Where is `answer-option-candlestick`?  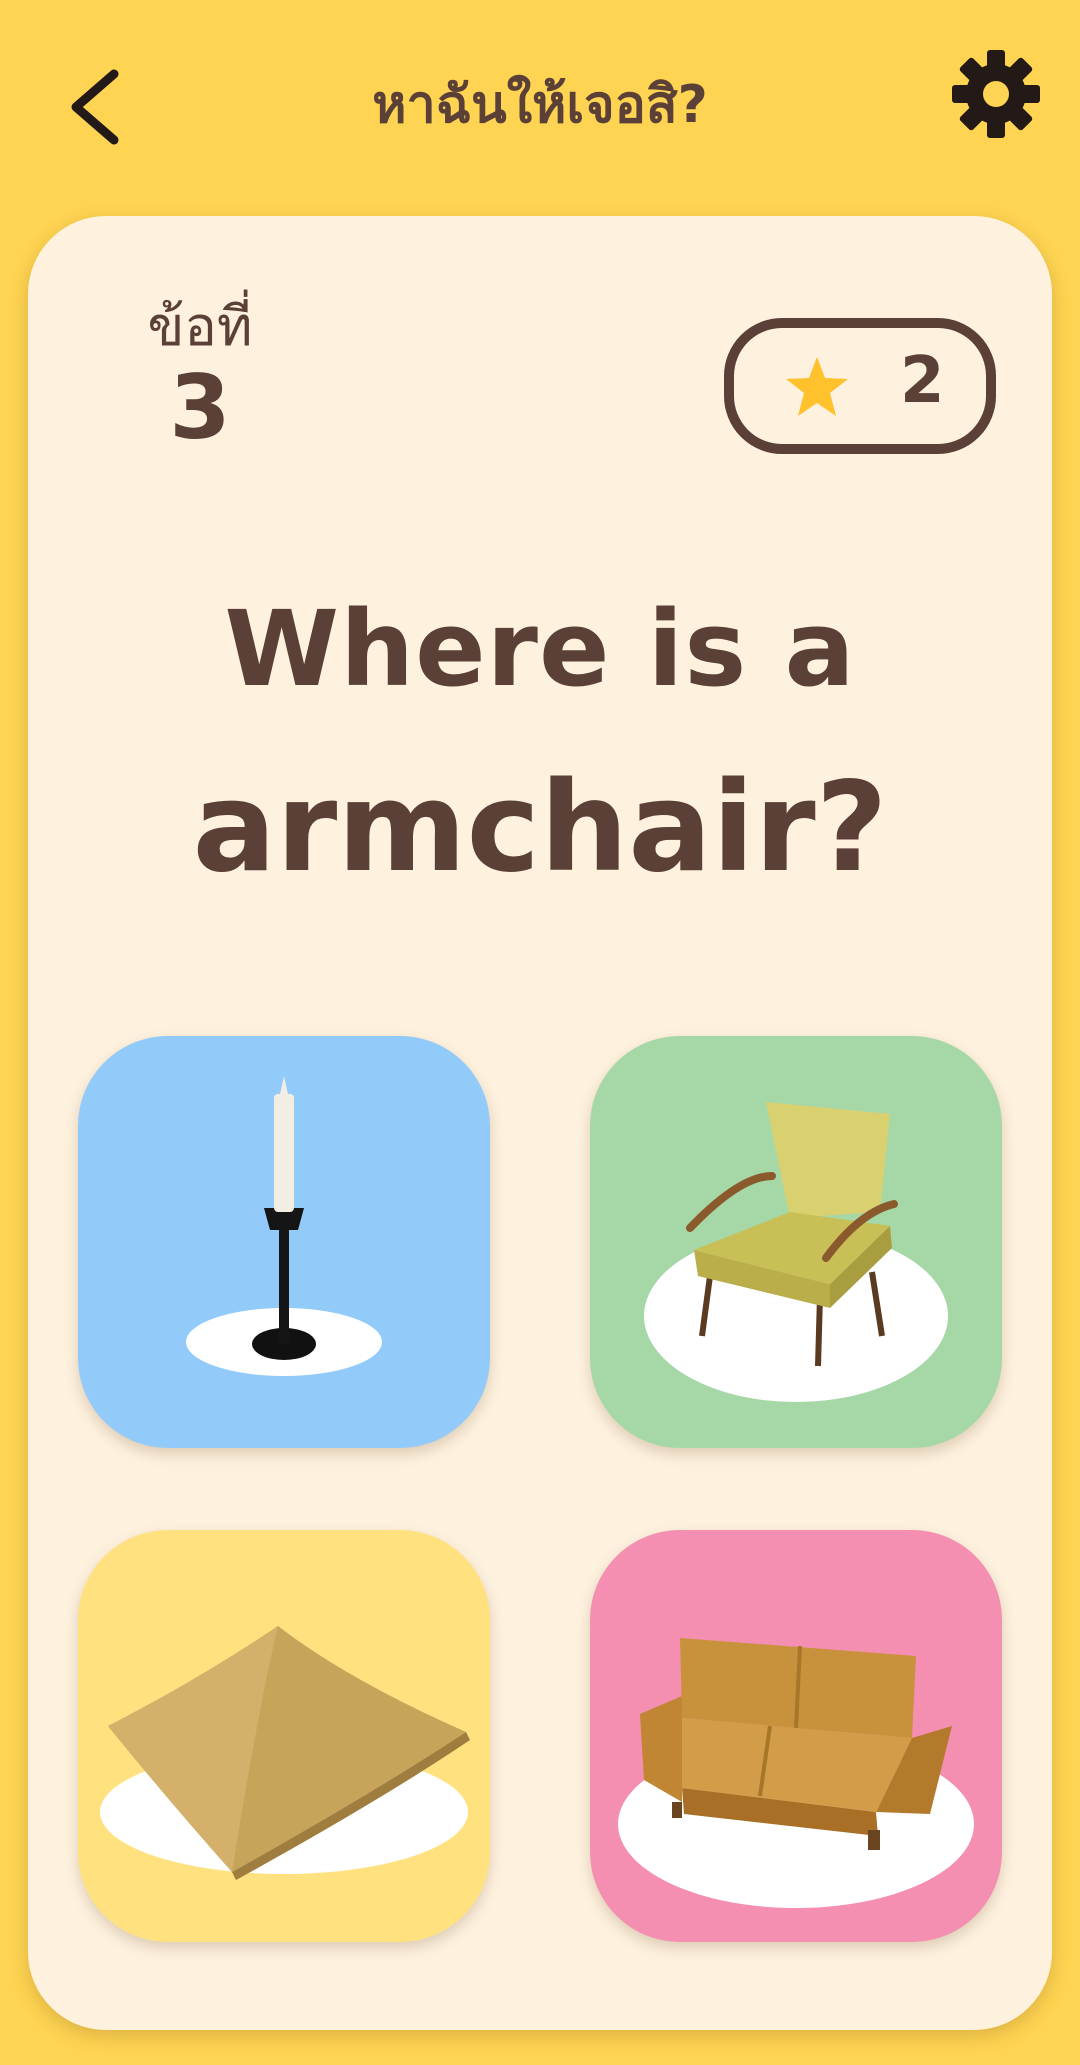
answer-option-candlestick is located at coordinates (284, 1242).